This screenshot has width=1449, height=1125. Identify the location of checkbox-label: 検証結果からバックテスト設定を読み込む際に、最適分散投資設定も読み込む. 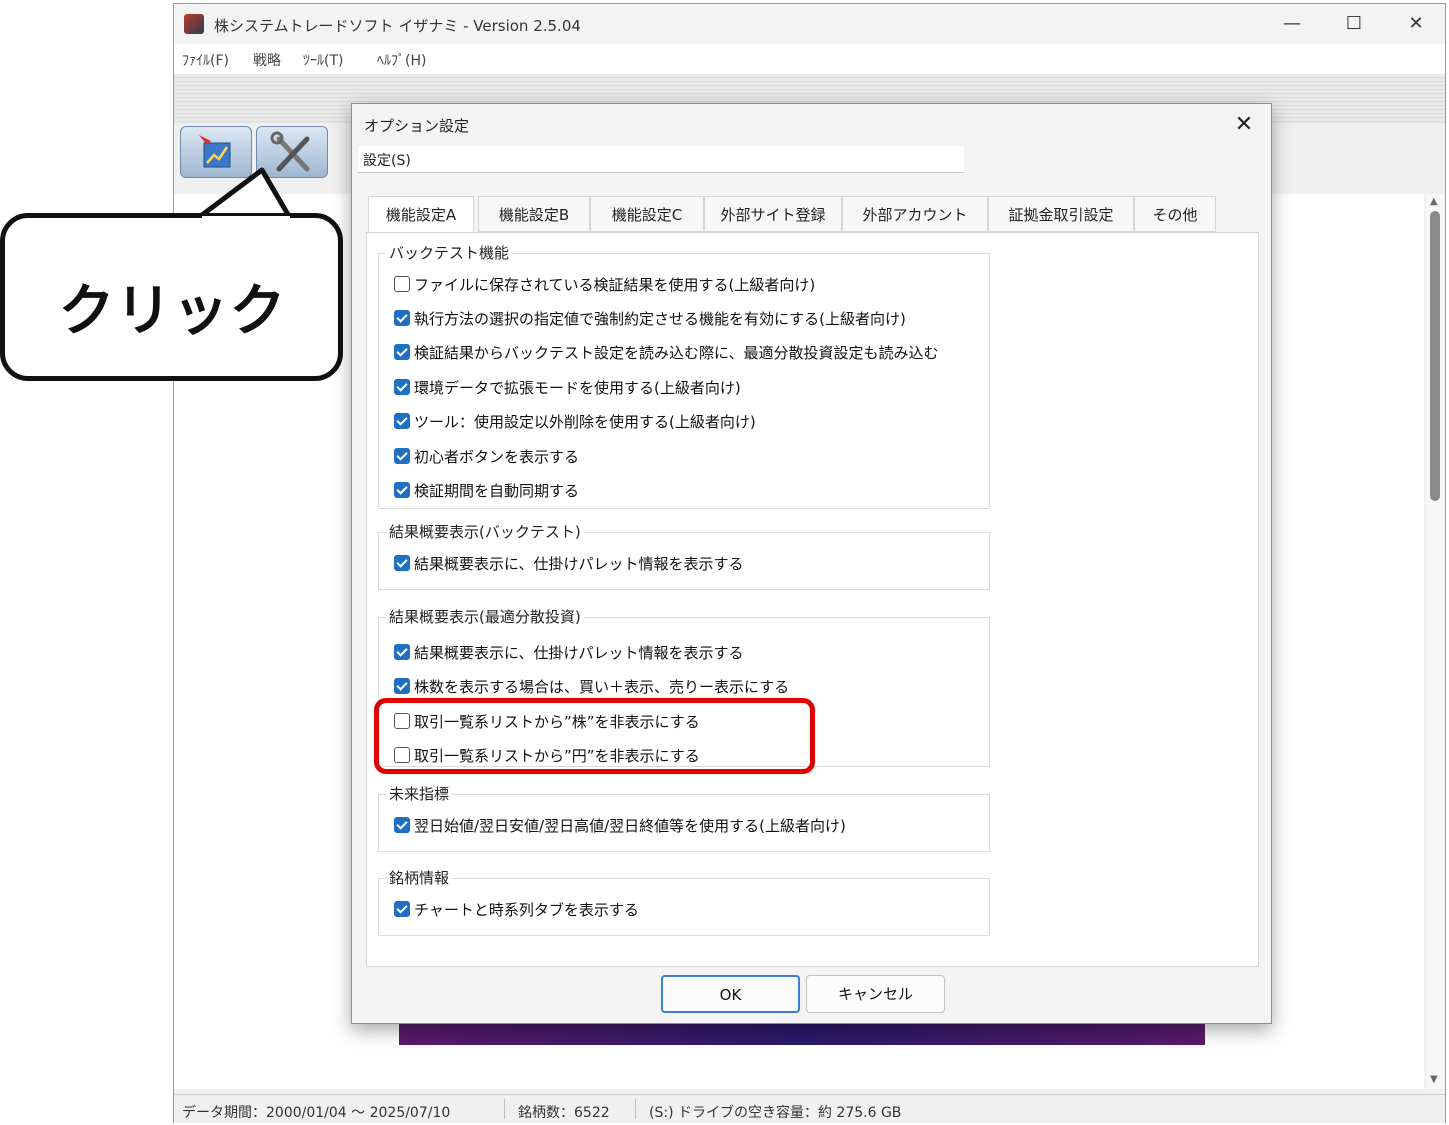
(676, 353).